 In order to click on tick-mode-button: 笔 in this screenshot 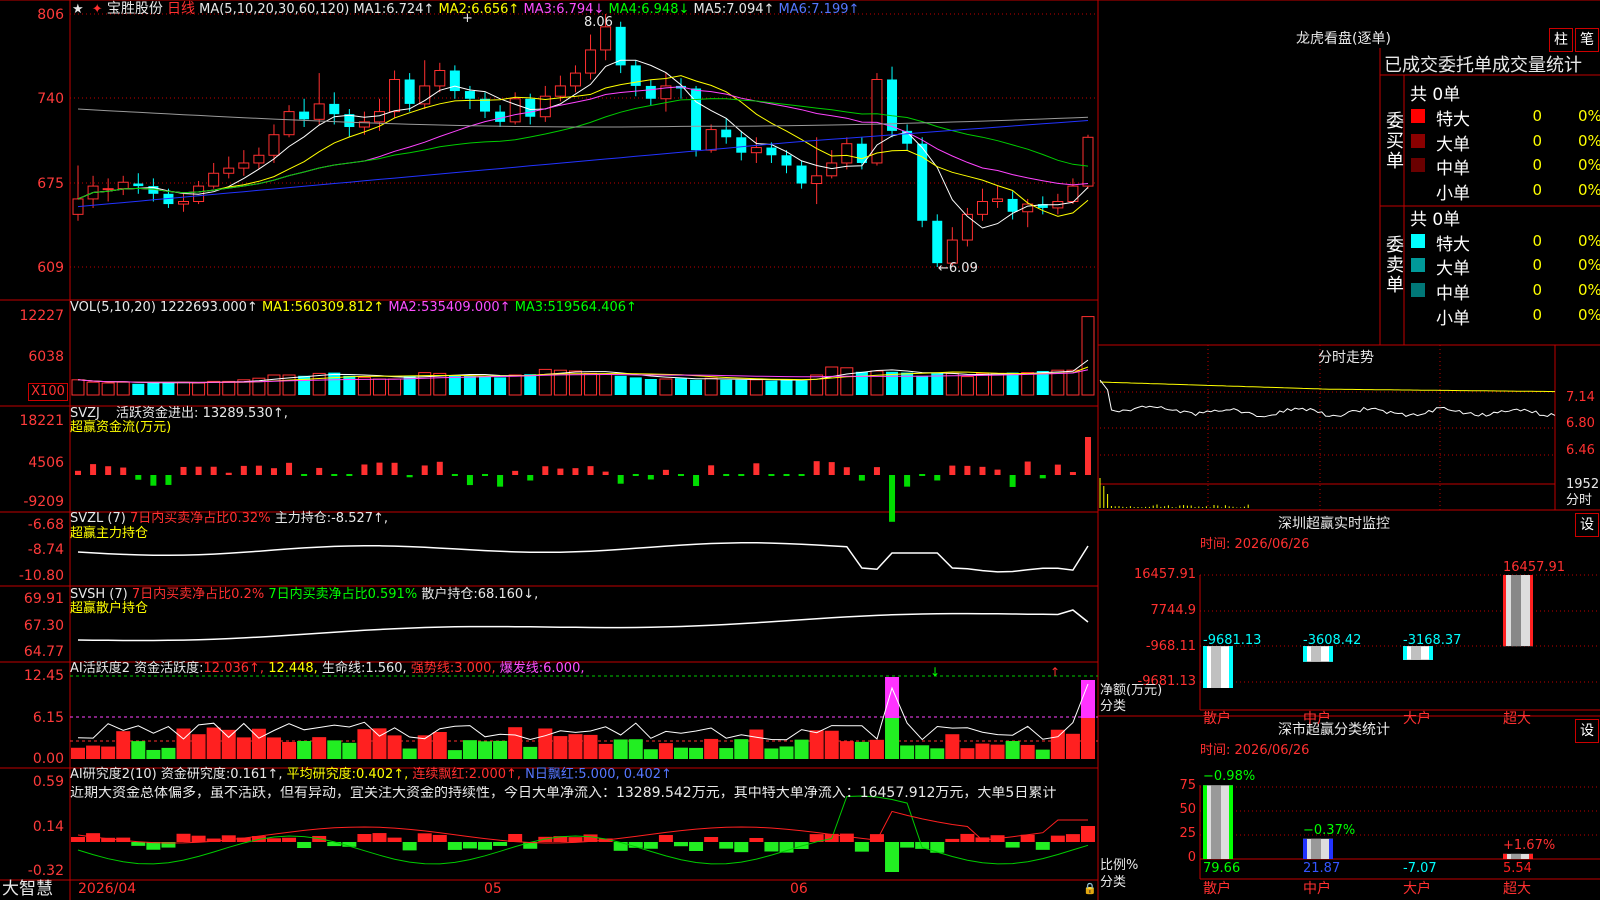, I will do `click(1587, 40)`.